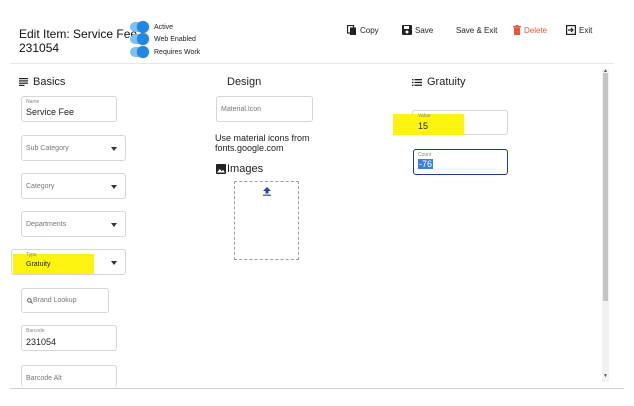  Describe the element at coordinates (69, 338) in the screenshot. I see `barcode-field: Barcode 231054` at that location.